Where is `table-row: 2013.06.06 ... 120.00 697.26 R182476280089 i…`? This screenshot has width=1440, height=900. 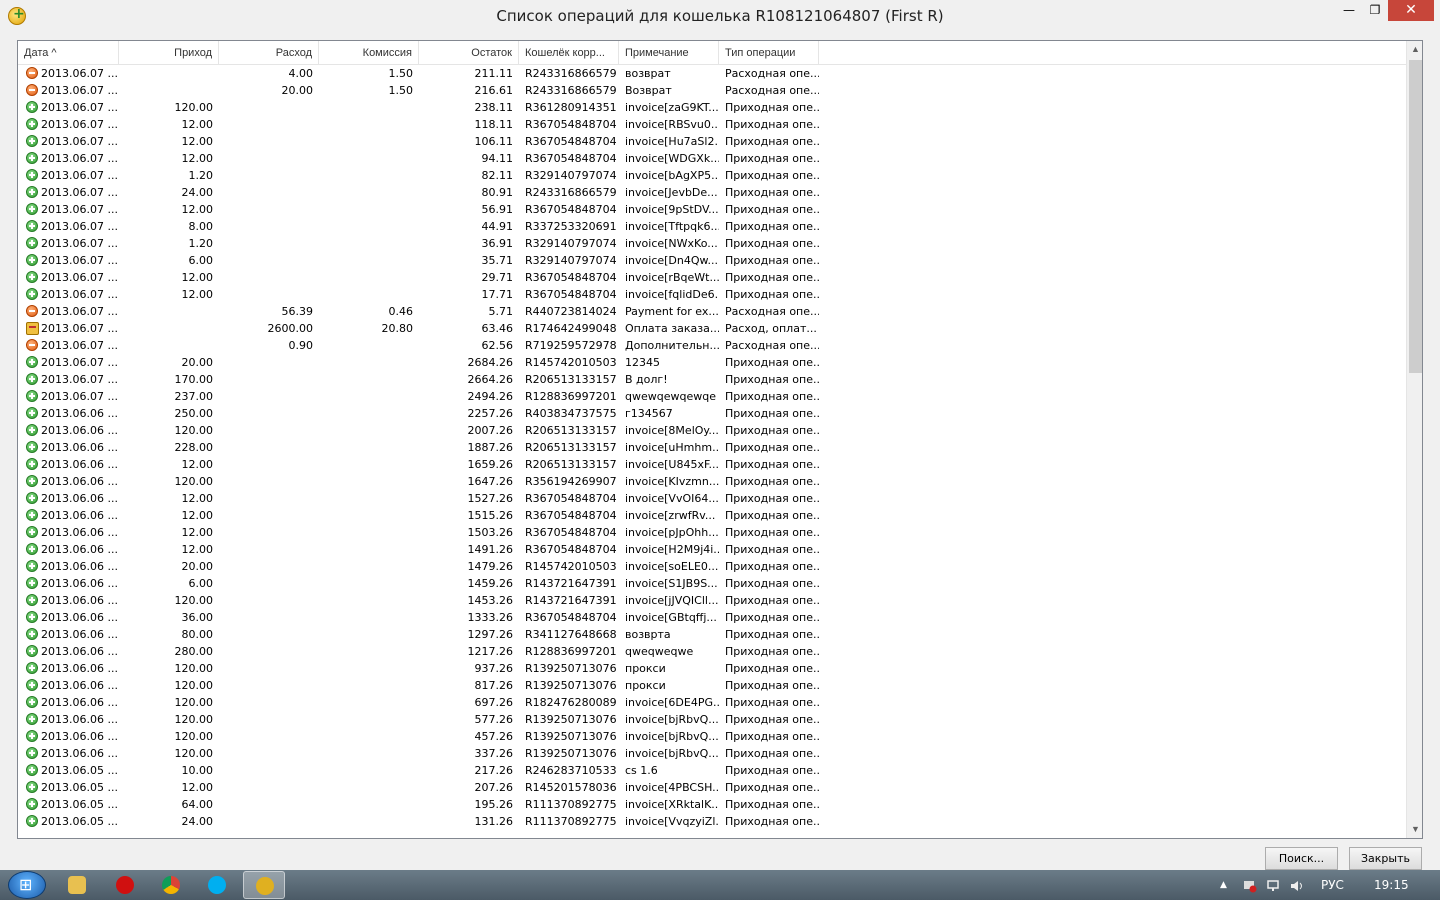
table-row: 2013.06.06 ... 120.00 697.26 R182476280089 i… is located at coordinates (712, 702).